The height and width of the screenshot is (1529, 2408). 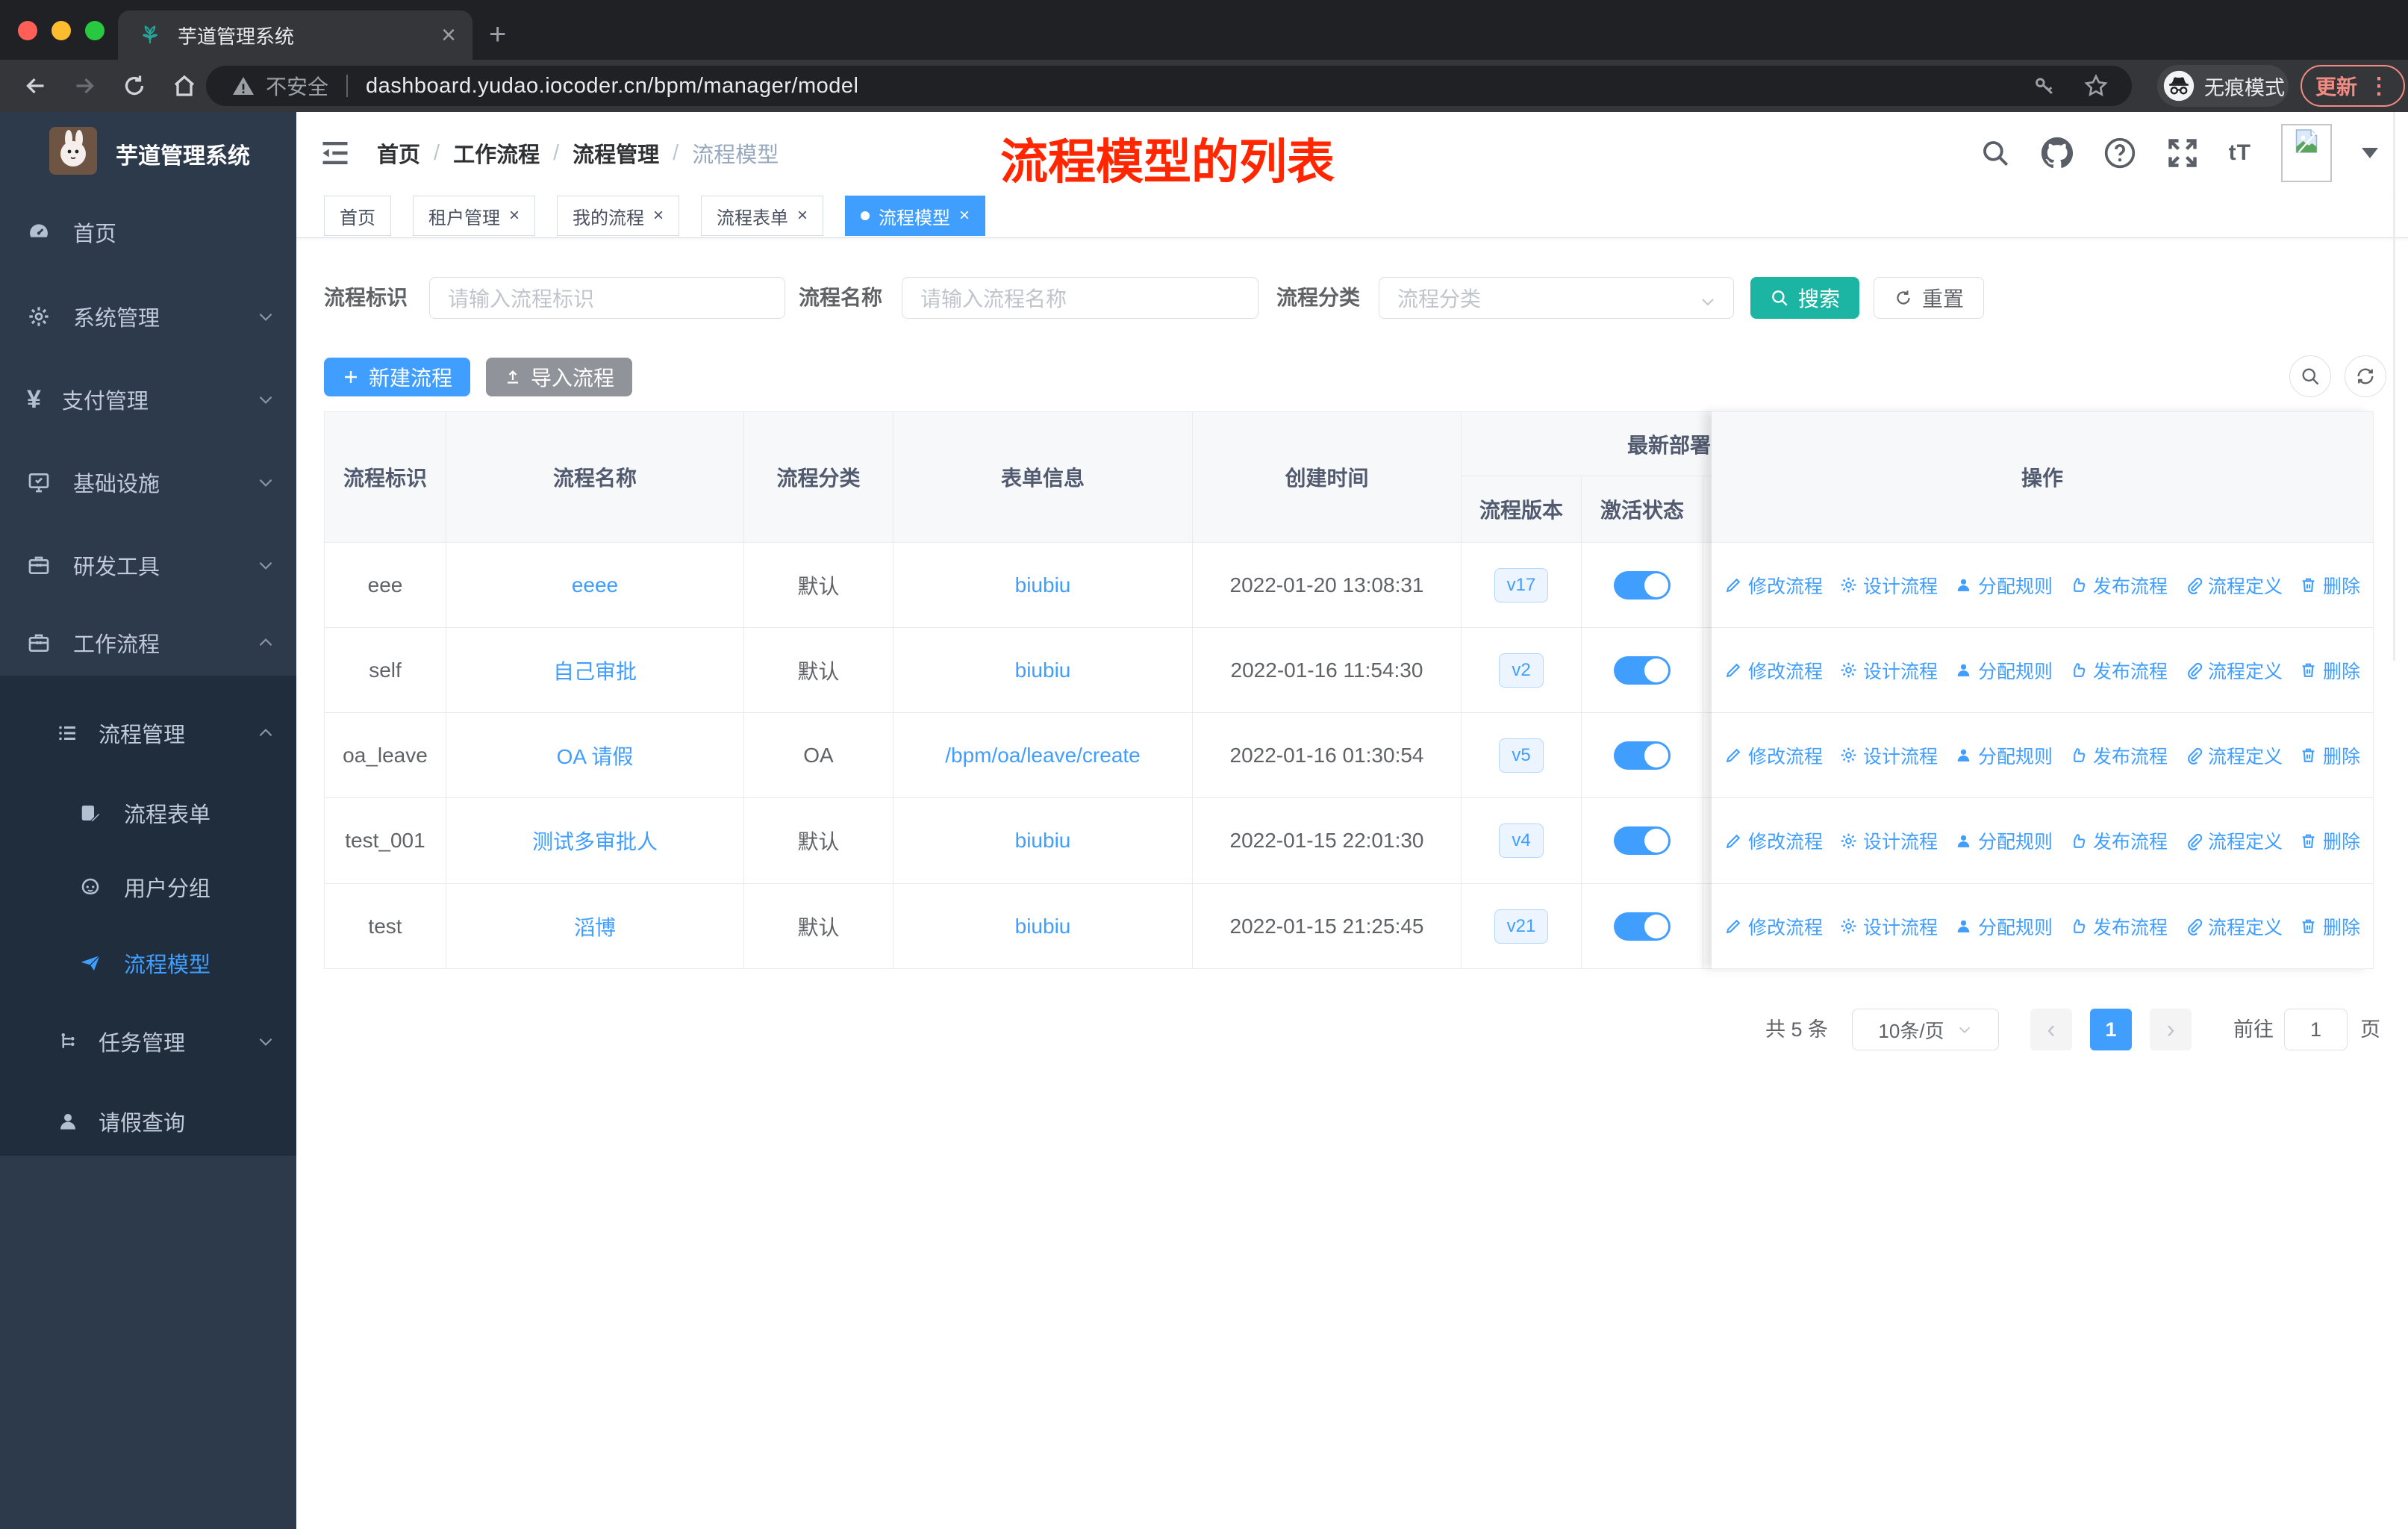 What do you see at coordinates (2171, 1029) in the screenshot?
I see `next-page-button: ›` at bounding box center [2171, 1029].